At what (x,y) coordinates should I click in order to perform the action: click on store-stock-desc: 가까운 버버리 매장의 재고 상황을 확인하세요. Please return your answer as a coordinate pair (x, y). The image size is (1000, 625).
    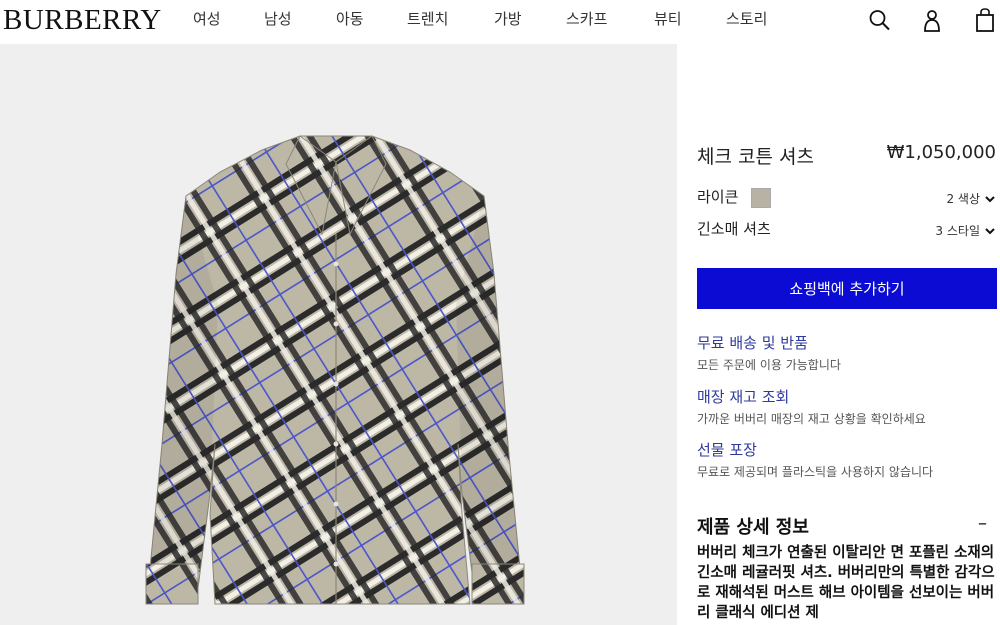
    Looking at the image, I should click on (811, 419).